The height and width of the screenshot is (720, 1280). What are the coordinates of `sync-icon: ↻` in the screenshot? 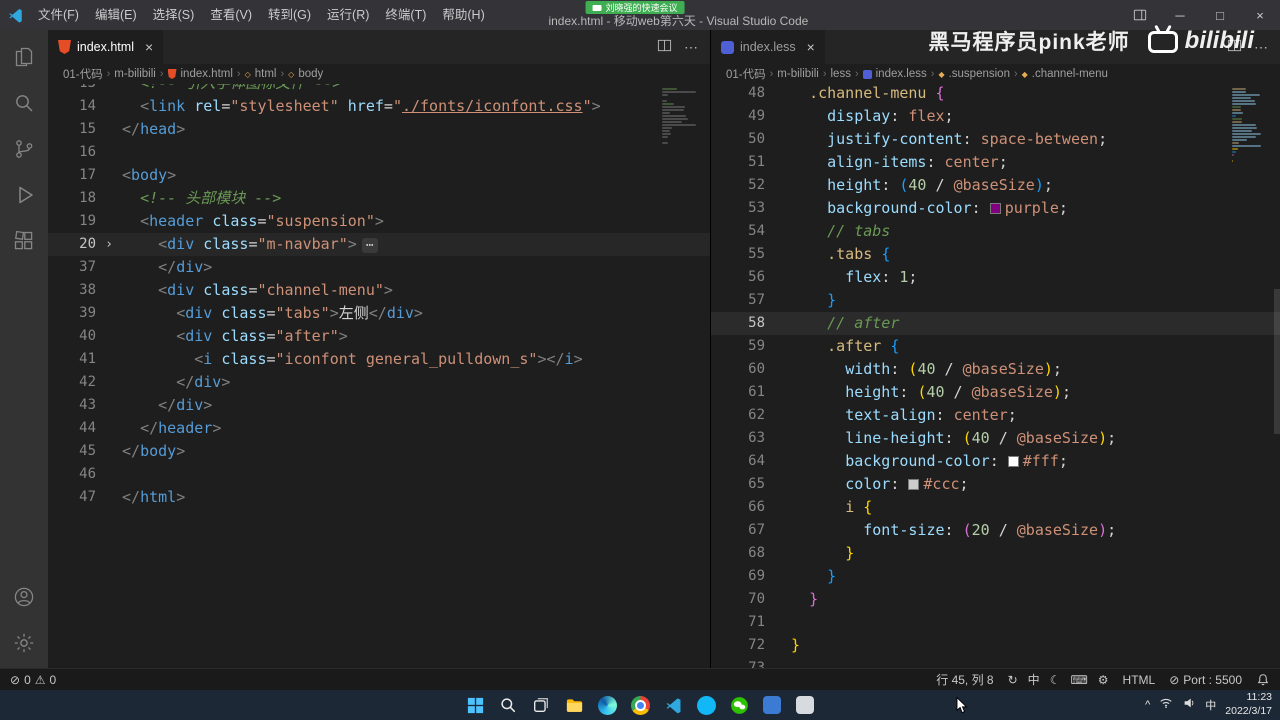 It's located at (1013, 680).